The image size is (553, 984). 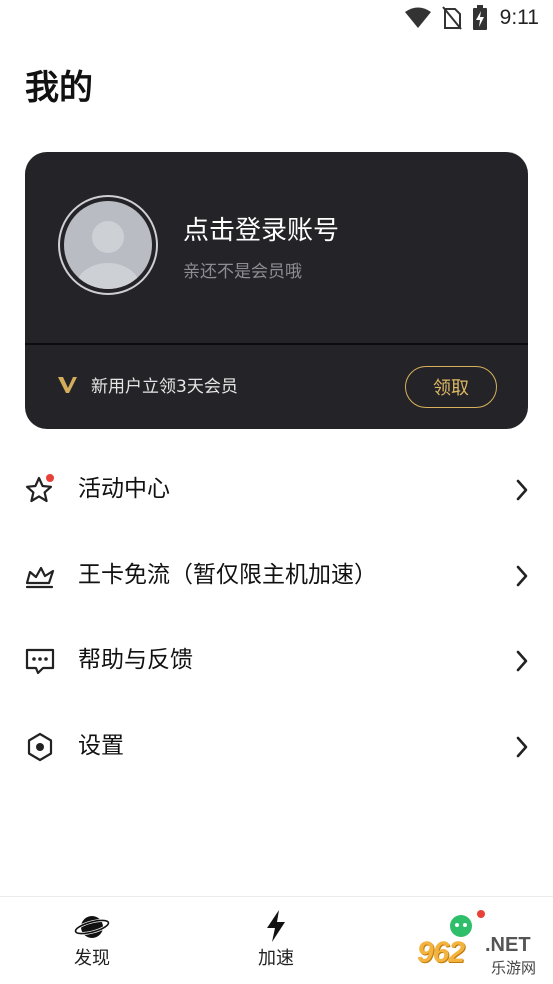 I want to click on watermark-logo: 962 .NET 乐游网, so click(x=484, y=944).